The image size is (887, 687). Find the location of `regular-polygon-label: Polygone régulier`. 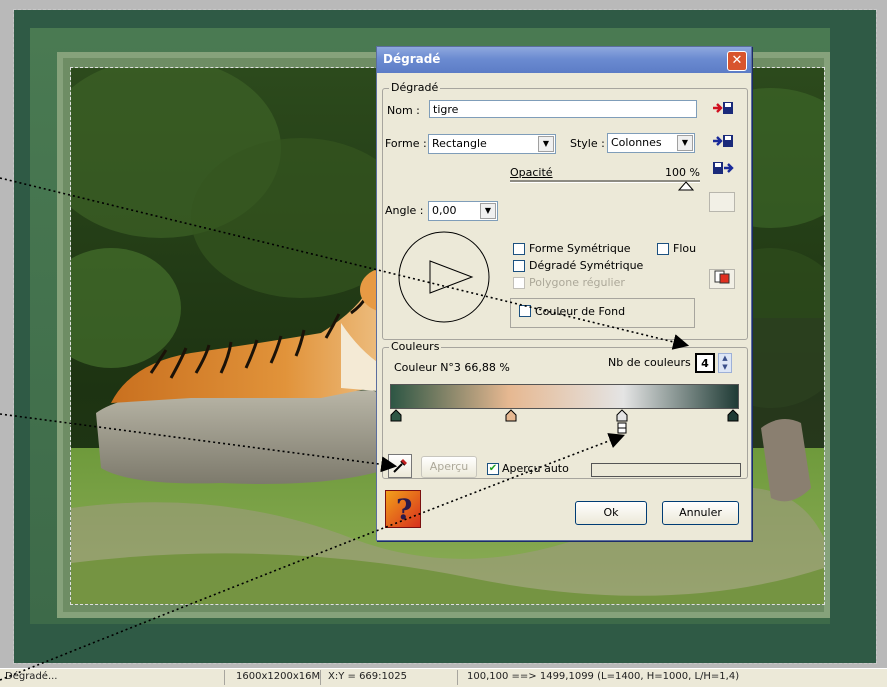

regular-polygon-label: Polygone régulier is located at coordinates (577, 282).